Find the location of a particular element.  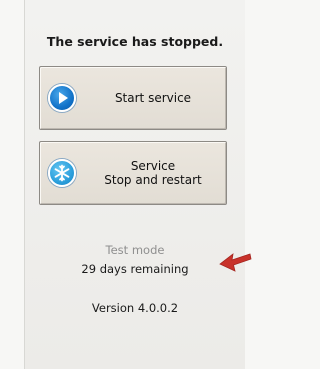

service-status-text: The service has stopped. is located at coordinates (135, 41).